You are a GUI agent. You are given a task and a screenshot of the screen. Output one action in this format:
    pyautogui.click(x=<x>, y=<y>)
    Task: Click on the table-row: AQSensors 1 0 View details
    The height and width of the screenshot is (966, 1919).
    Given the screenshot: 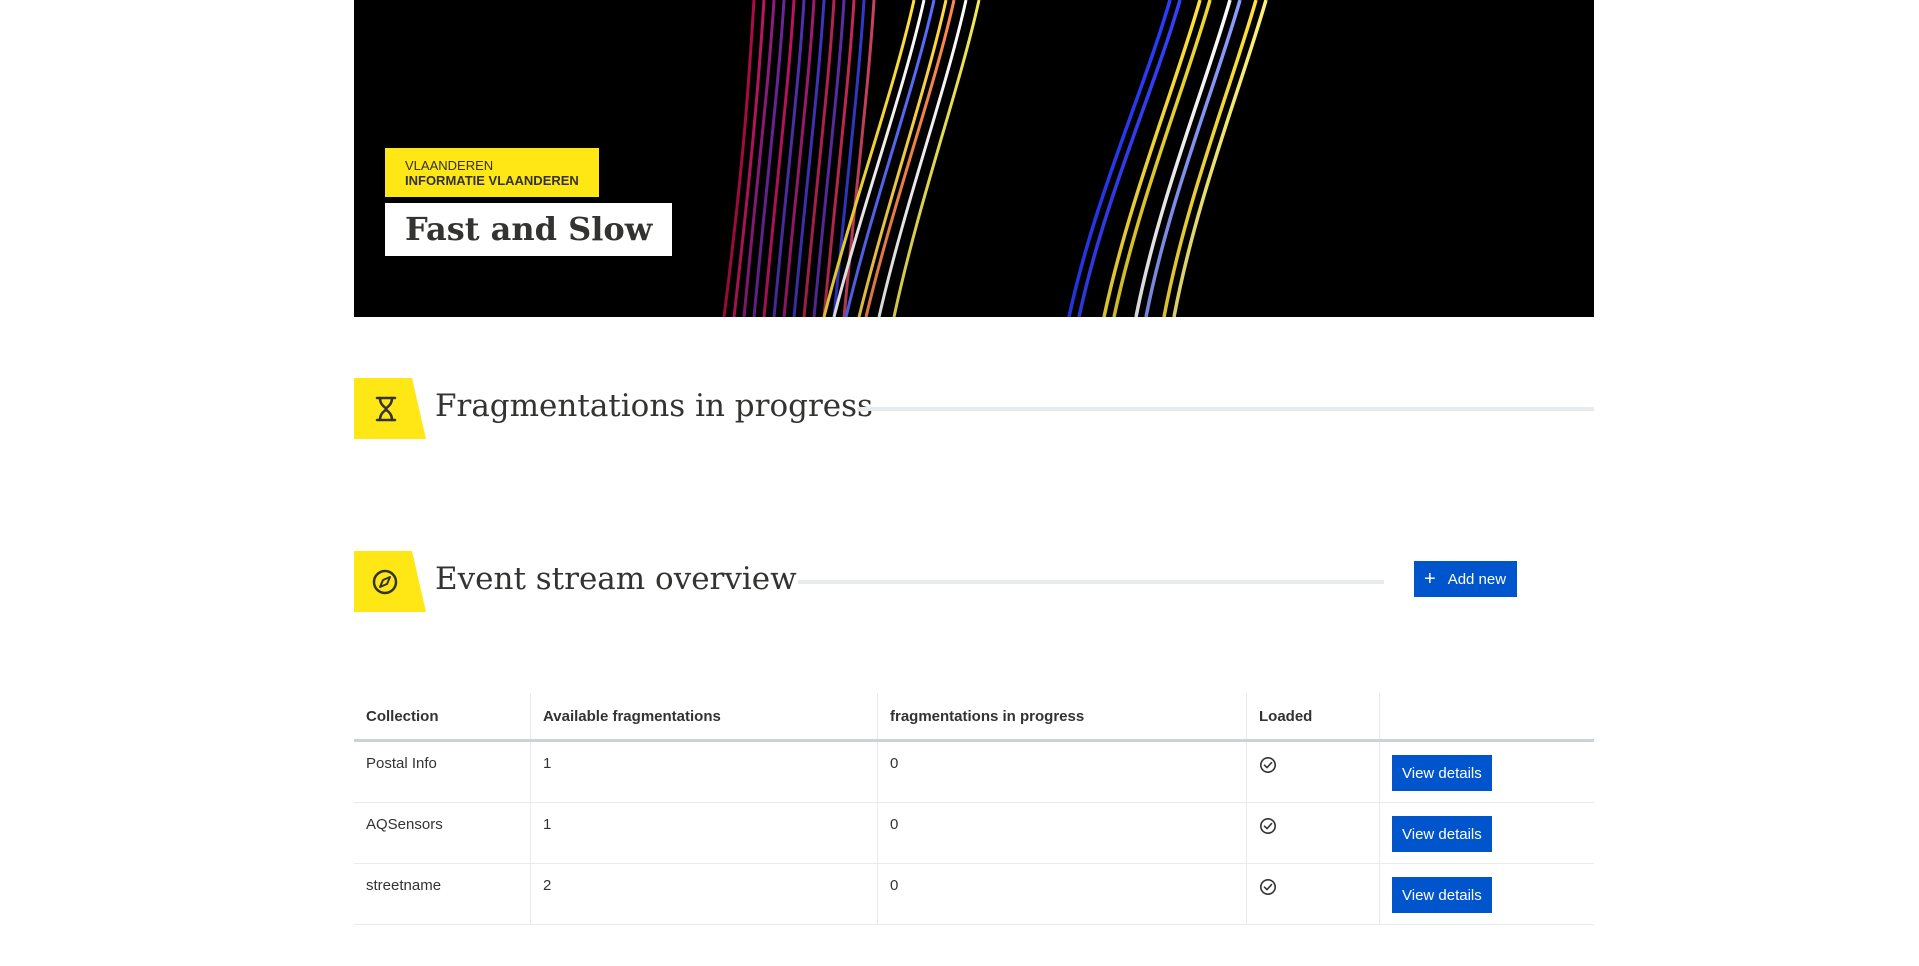 What is the action you would take?
    pyautogui.click(x=974, y=833)
    